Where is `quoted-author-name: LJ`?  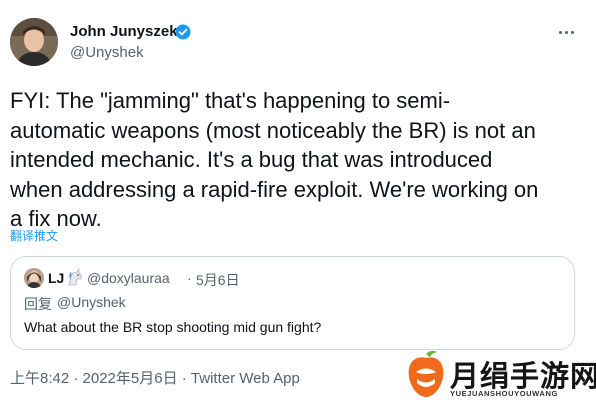 quoted-author-name: LJ is located at coordinates (56, 278).